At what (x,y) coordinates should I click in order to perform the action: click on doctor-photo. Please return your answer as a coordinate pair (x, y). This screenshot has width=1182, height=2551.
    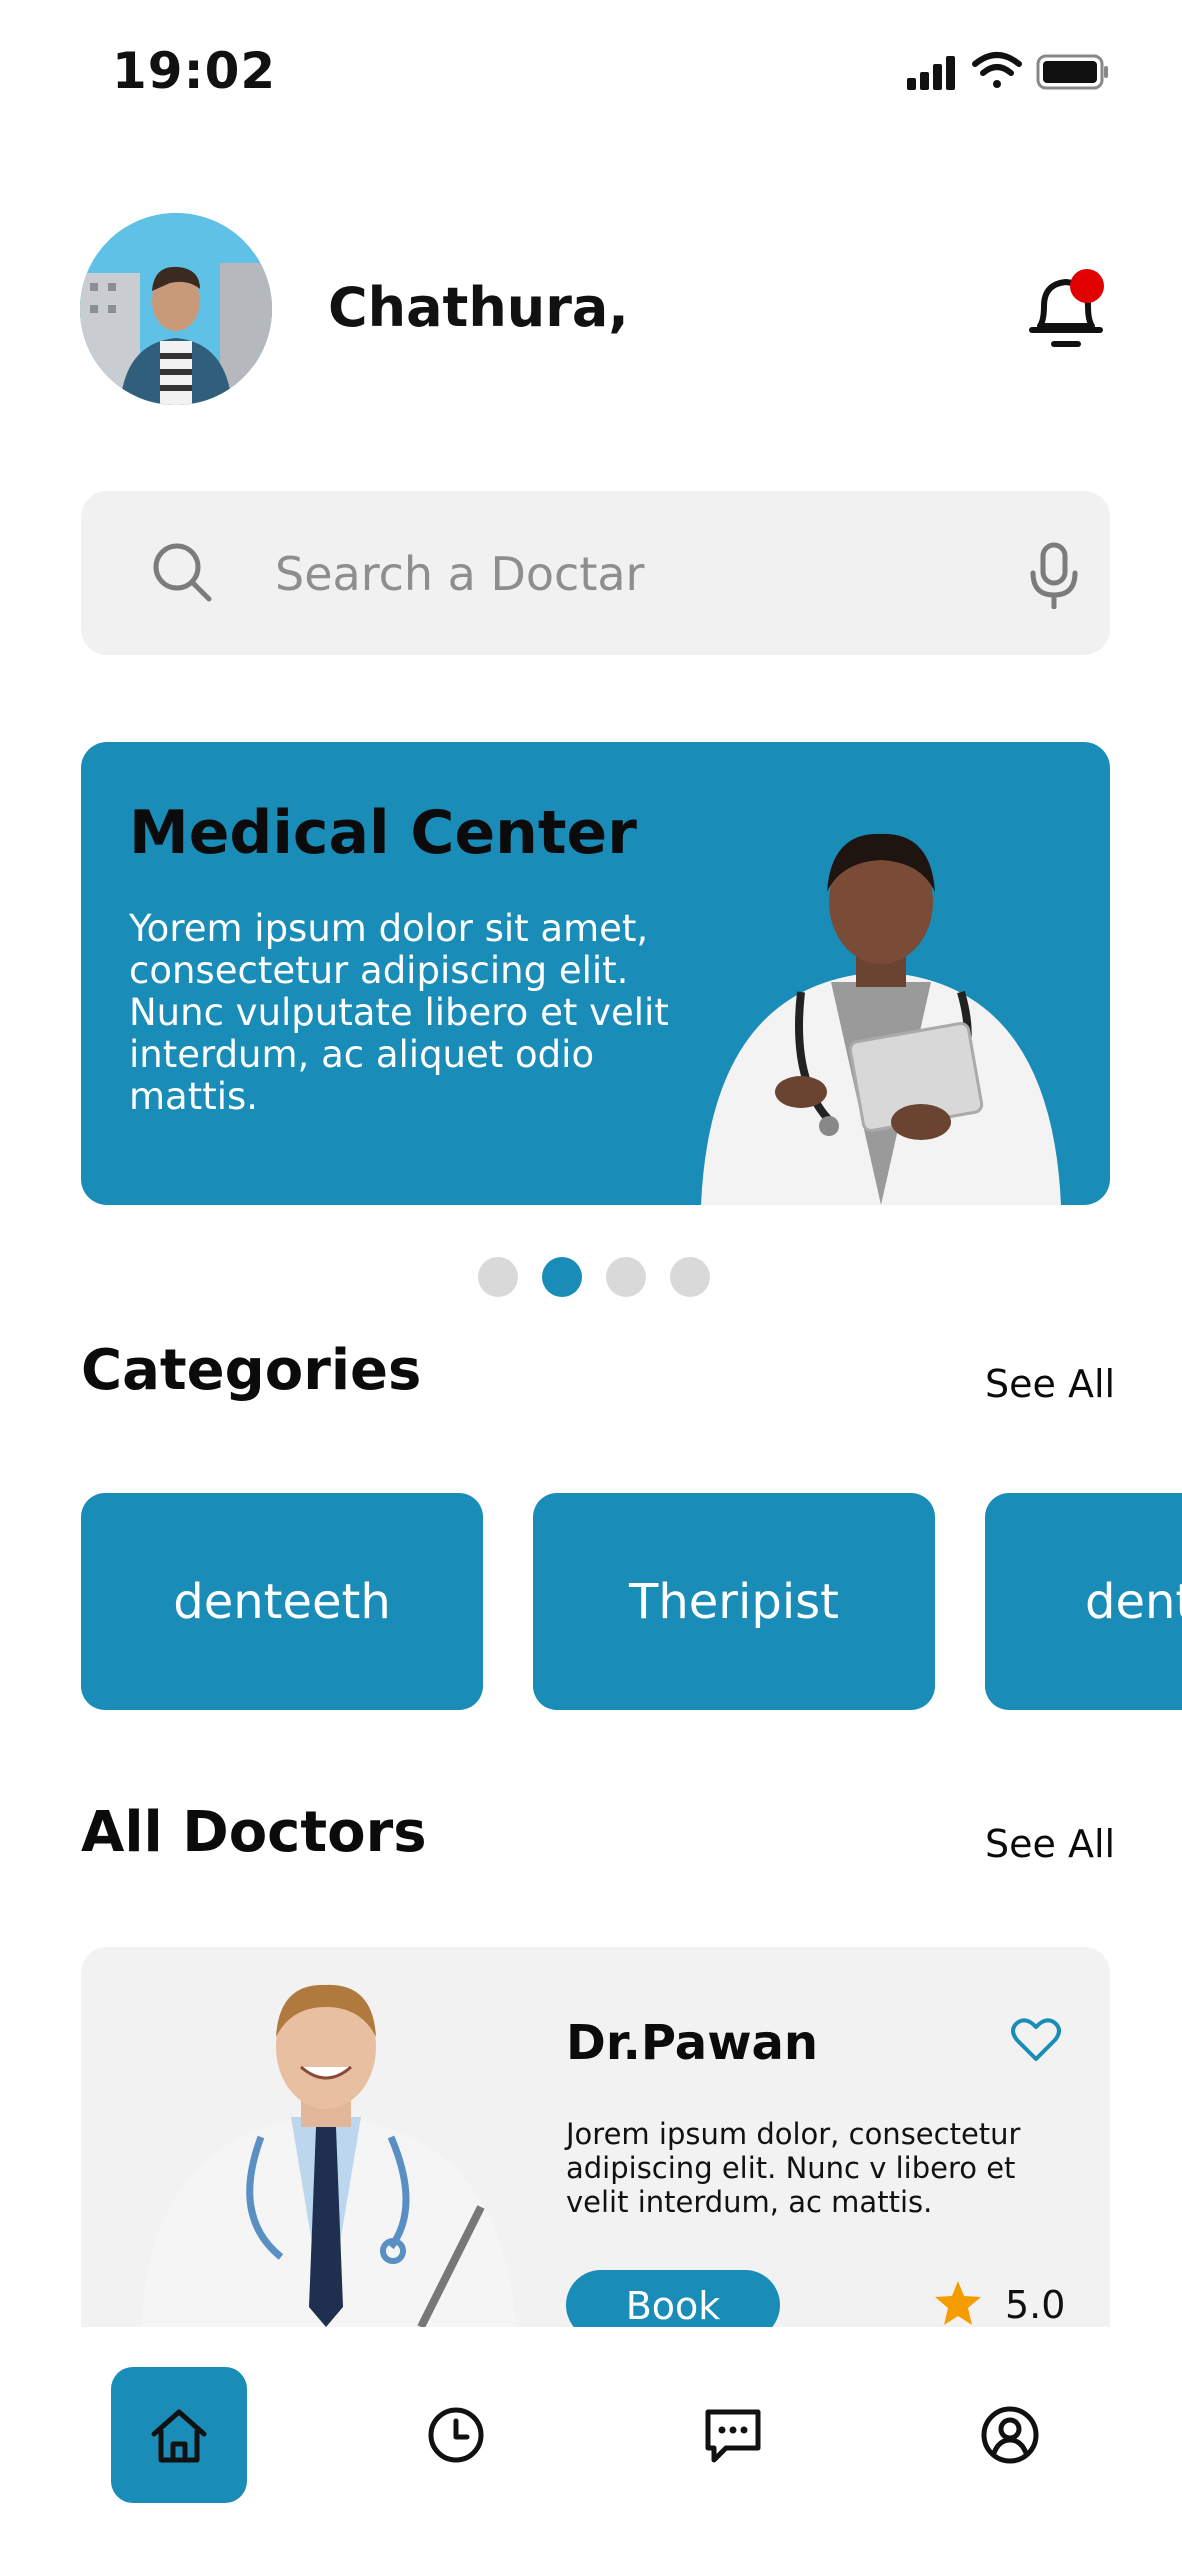
    Looking at the image, I should click on (328, 2155).